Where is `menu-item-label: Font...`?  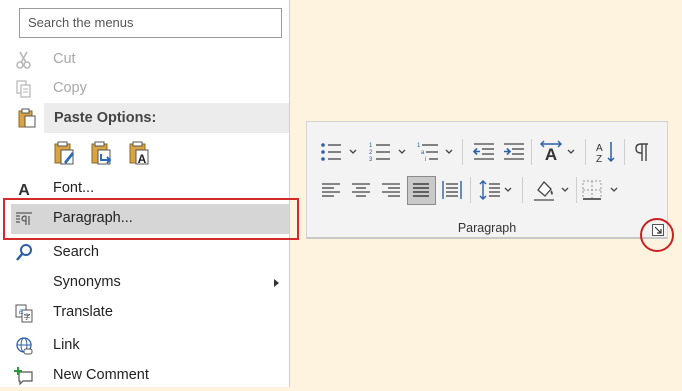
menu-item-label: Font... is located at coordinates (74, 188).